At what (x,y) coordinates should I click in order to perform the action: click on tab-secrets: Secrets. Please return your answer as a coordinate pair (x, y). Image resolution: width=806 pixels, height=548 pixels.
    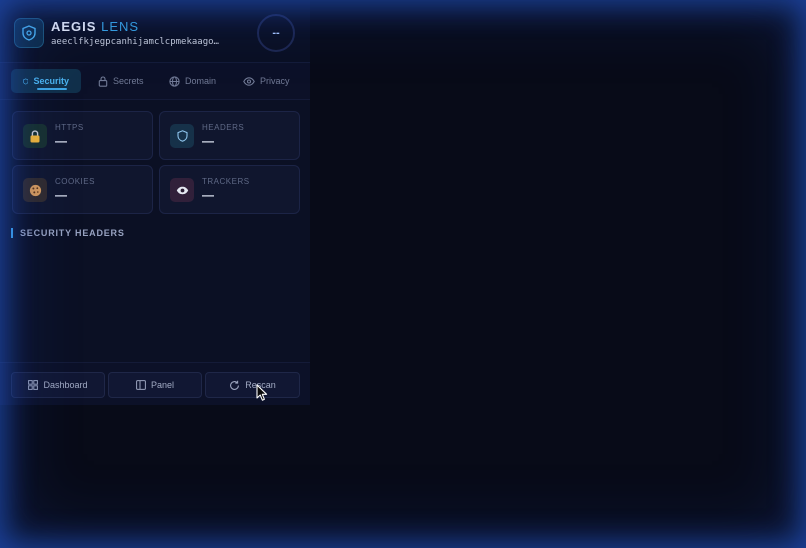
    Looking at the image, I should click on (121, 81).